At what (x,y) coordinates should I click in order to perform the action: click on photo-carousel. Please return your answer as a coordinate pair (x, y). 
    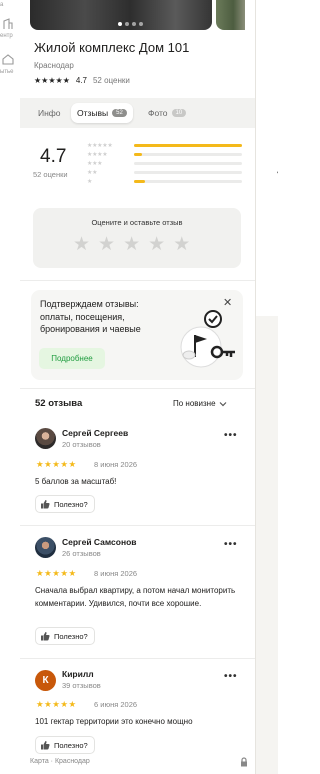
    Looking at the image, I should click on (137, 15).